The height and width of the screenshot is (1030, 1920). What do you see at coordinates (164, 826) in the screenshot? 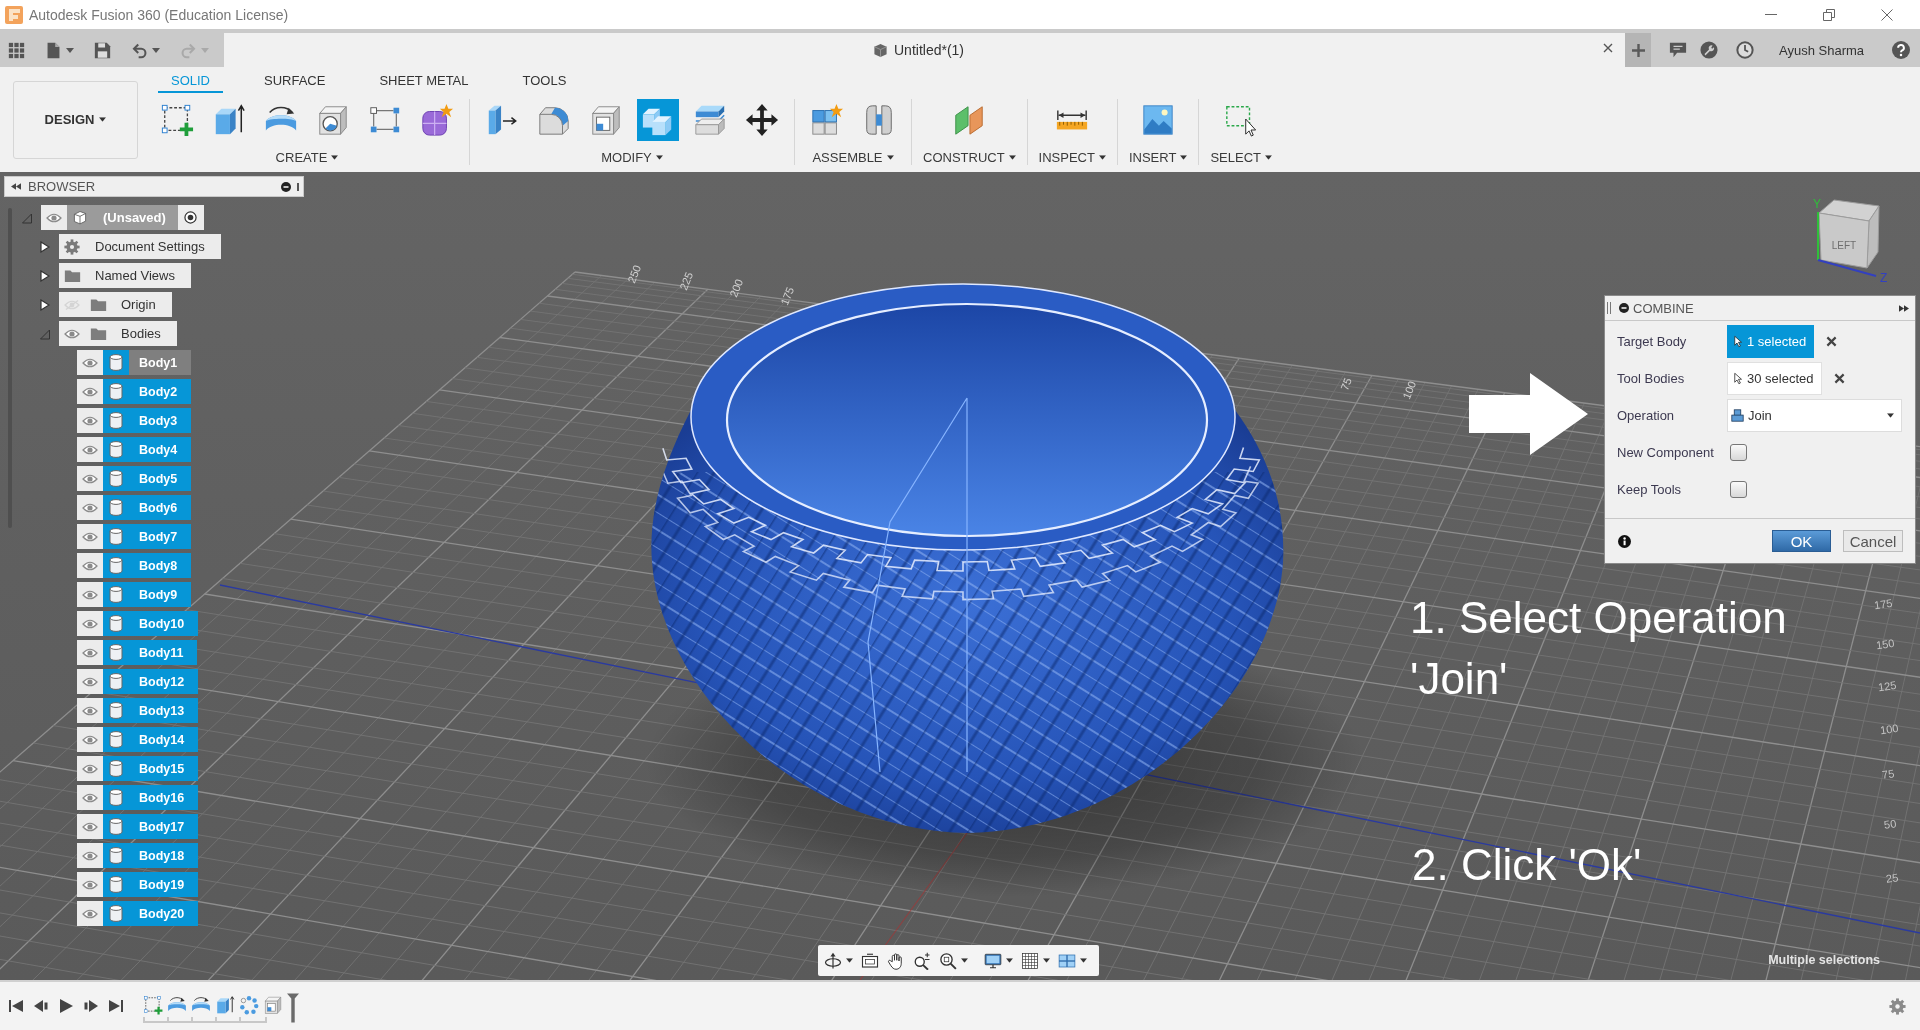
I see `tree-item: Body17` at bounding box center [164, 826].